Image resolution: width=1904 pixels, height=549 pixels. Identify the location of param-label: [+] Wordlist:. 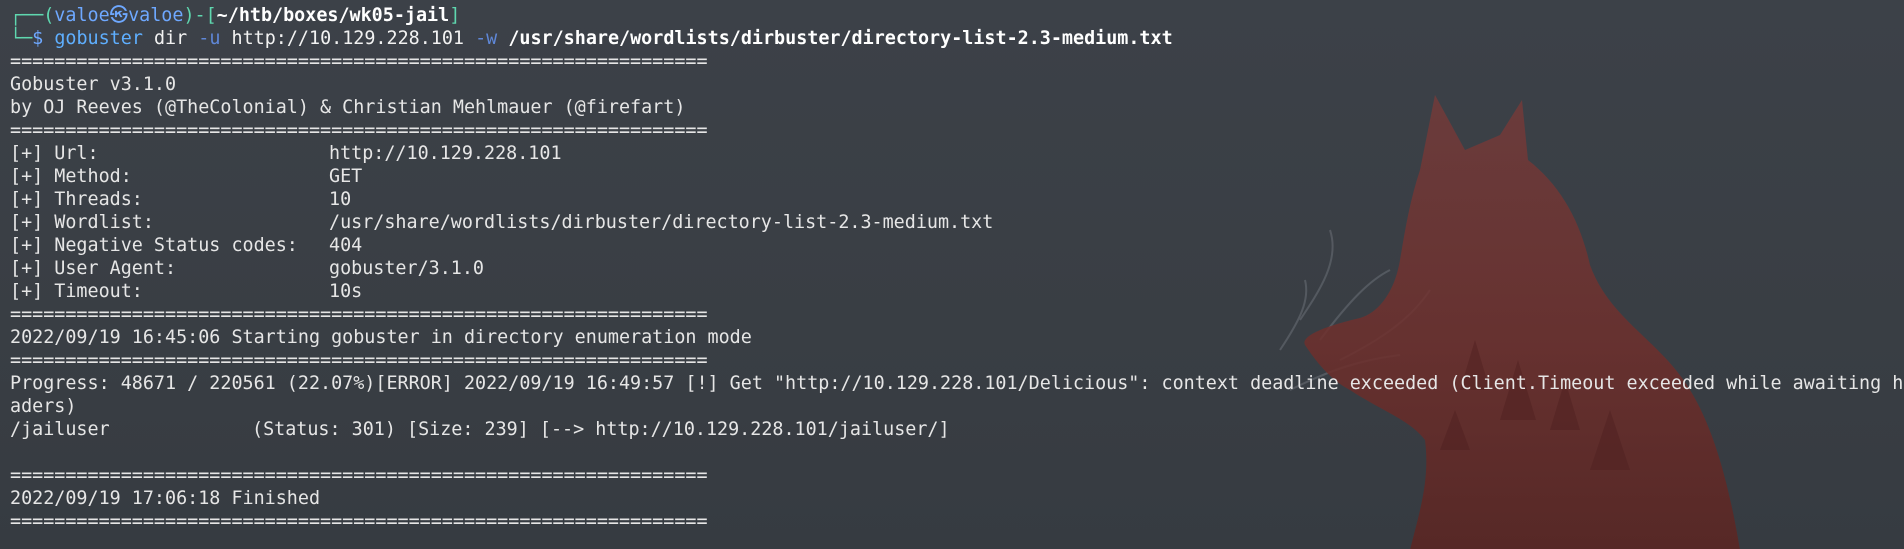
(82, 222).